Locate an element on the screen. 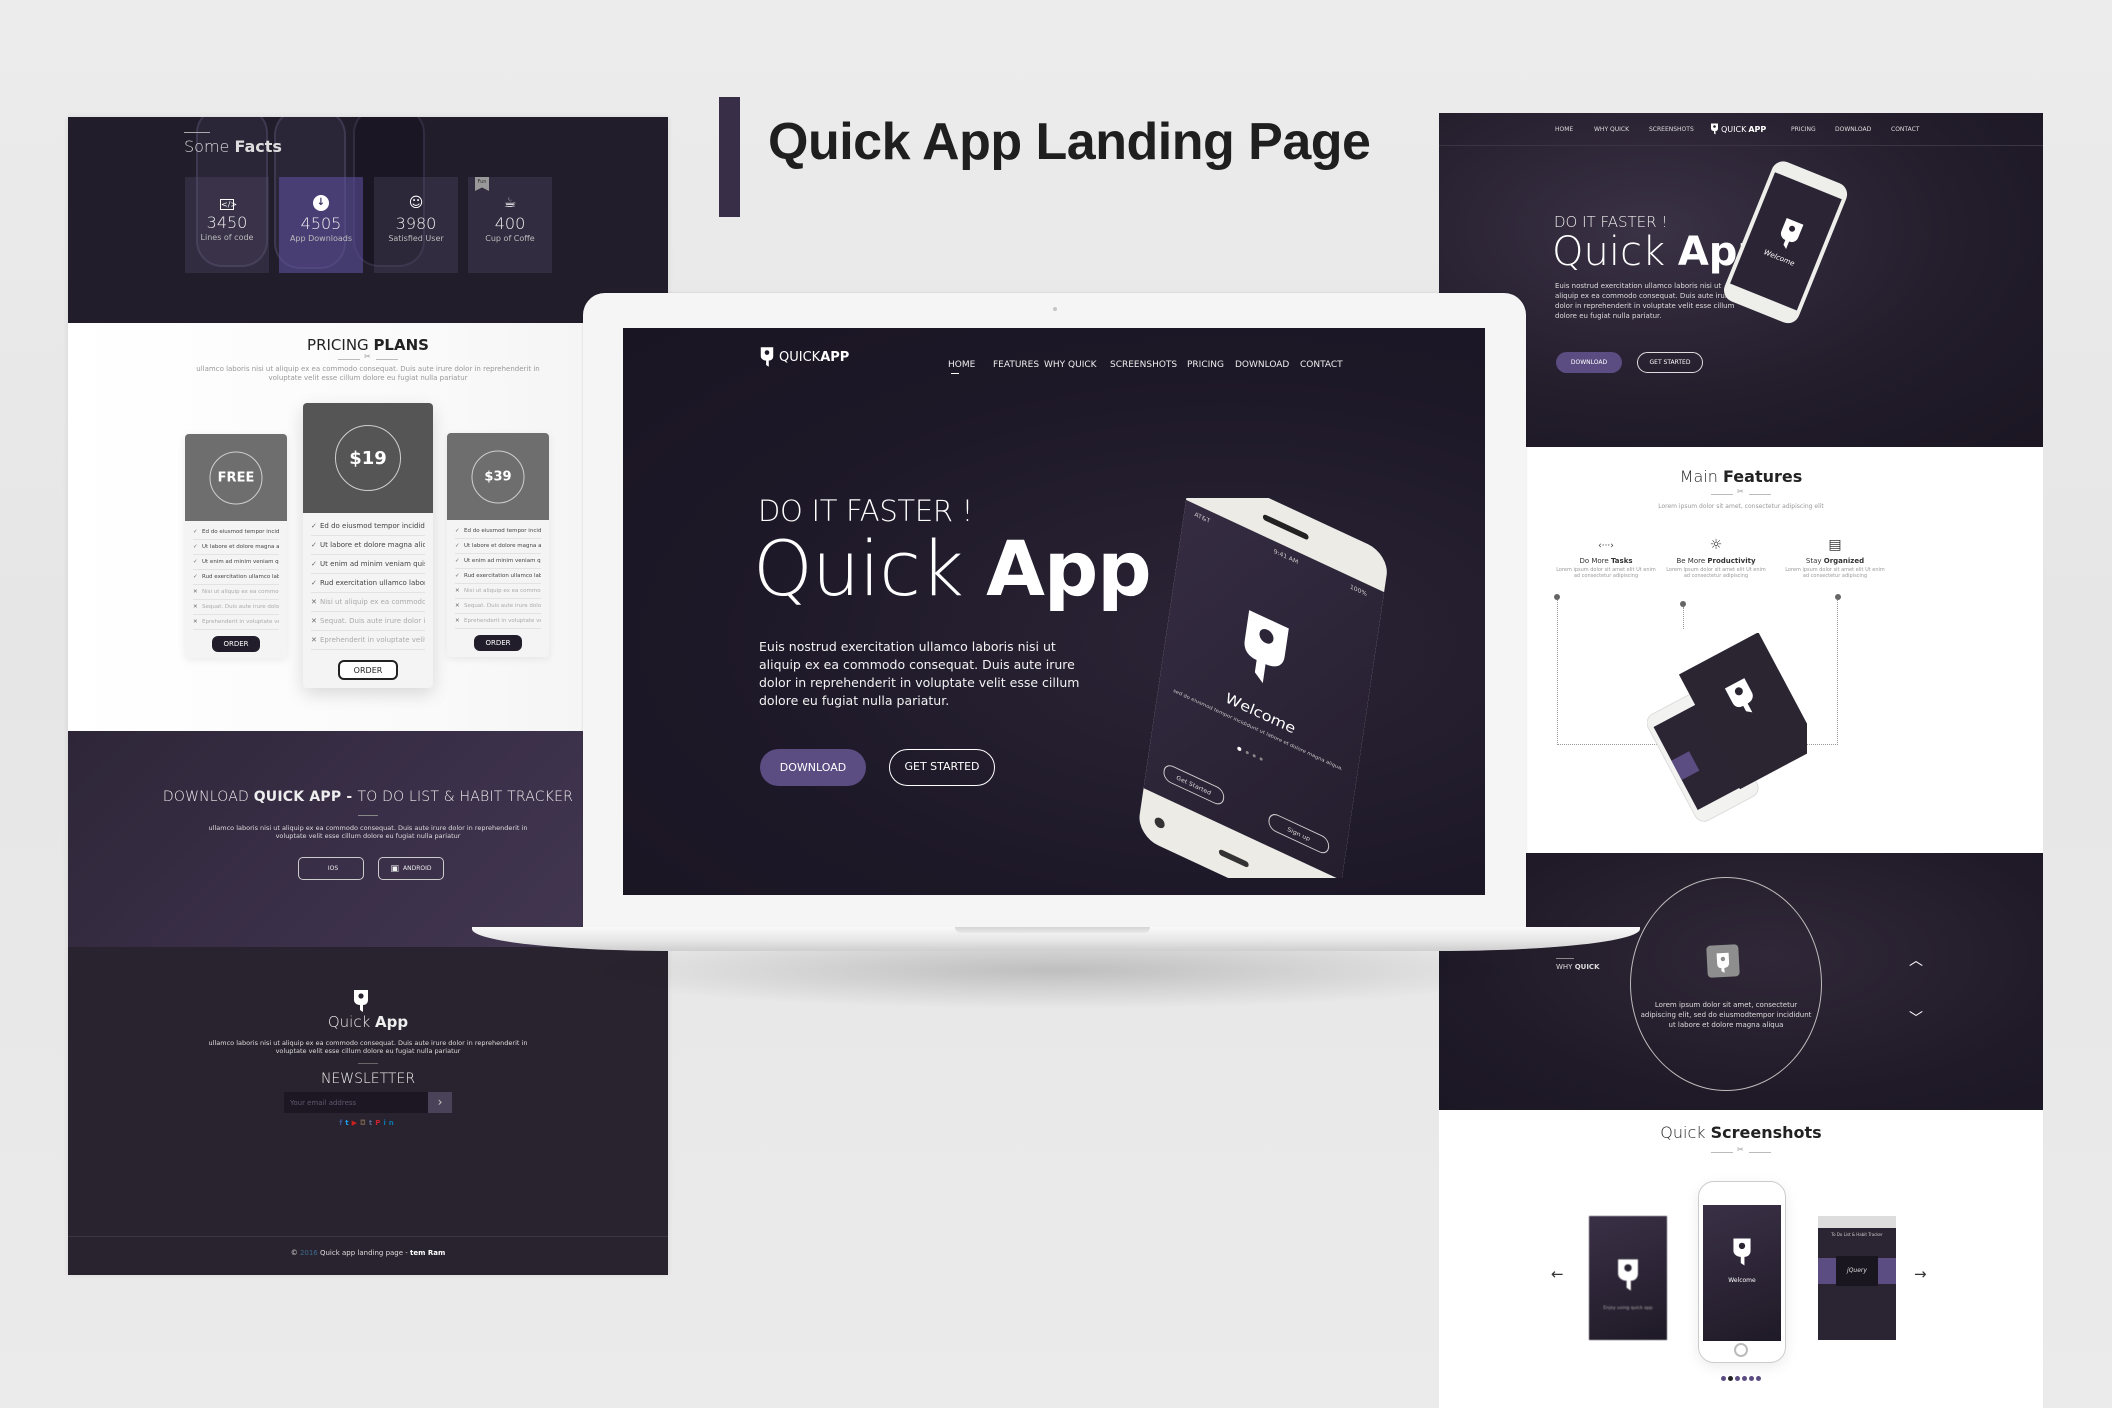  facts-title-light: Some is located at coordinates (209, 146).